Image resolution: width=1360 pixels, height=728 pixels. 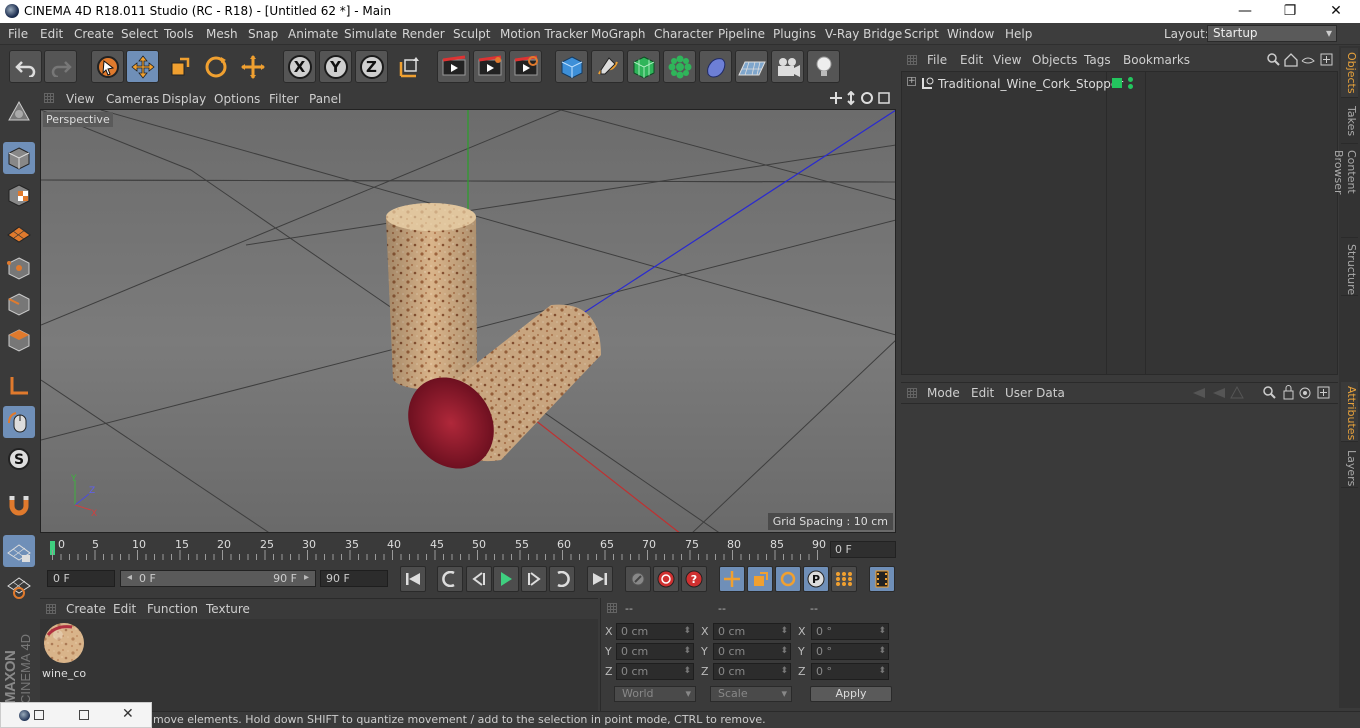 What do you see at coordinates (741, 34) in the screenshot?
I see `menu-pipeline: Pipeline` at bounding box center [741, 34].